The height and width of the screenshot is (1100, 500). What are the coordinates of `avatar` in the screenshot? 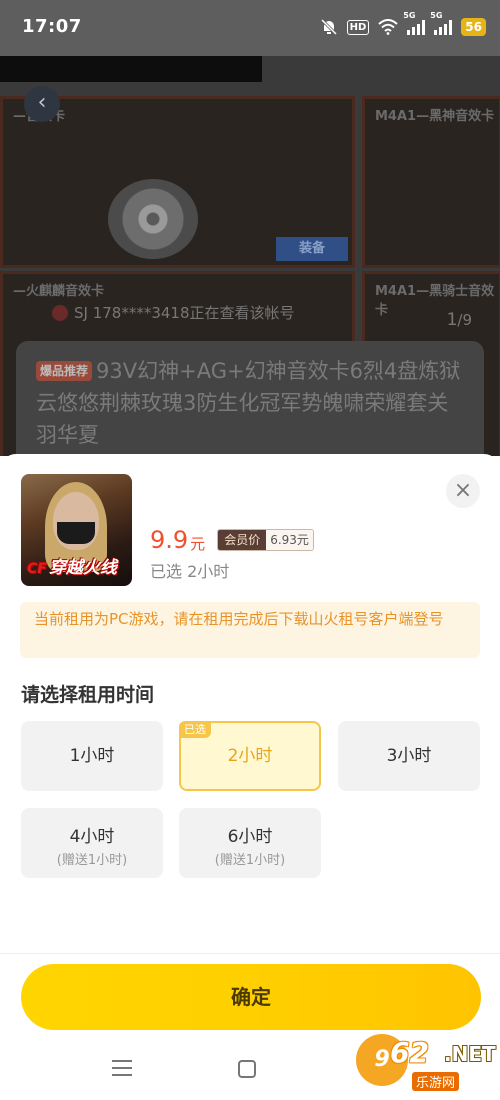 It's located at (60, 312).